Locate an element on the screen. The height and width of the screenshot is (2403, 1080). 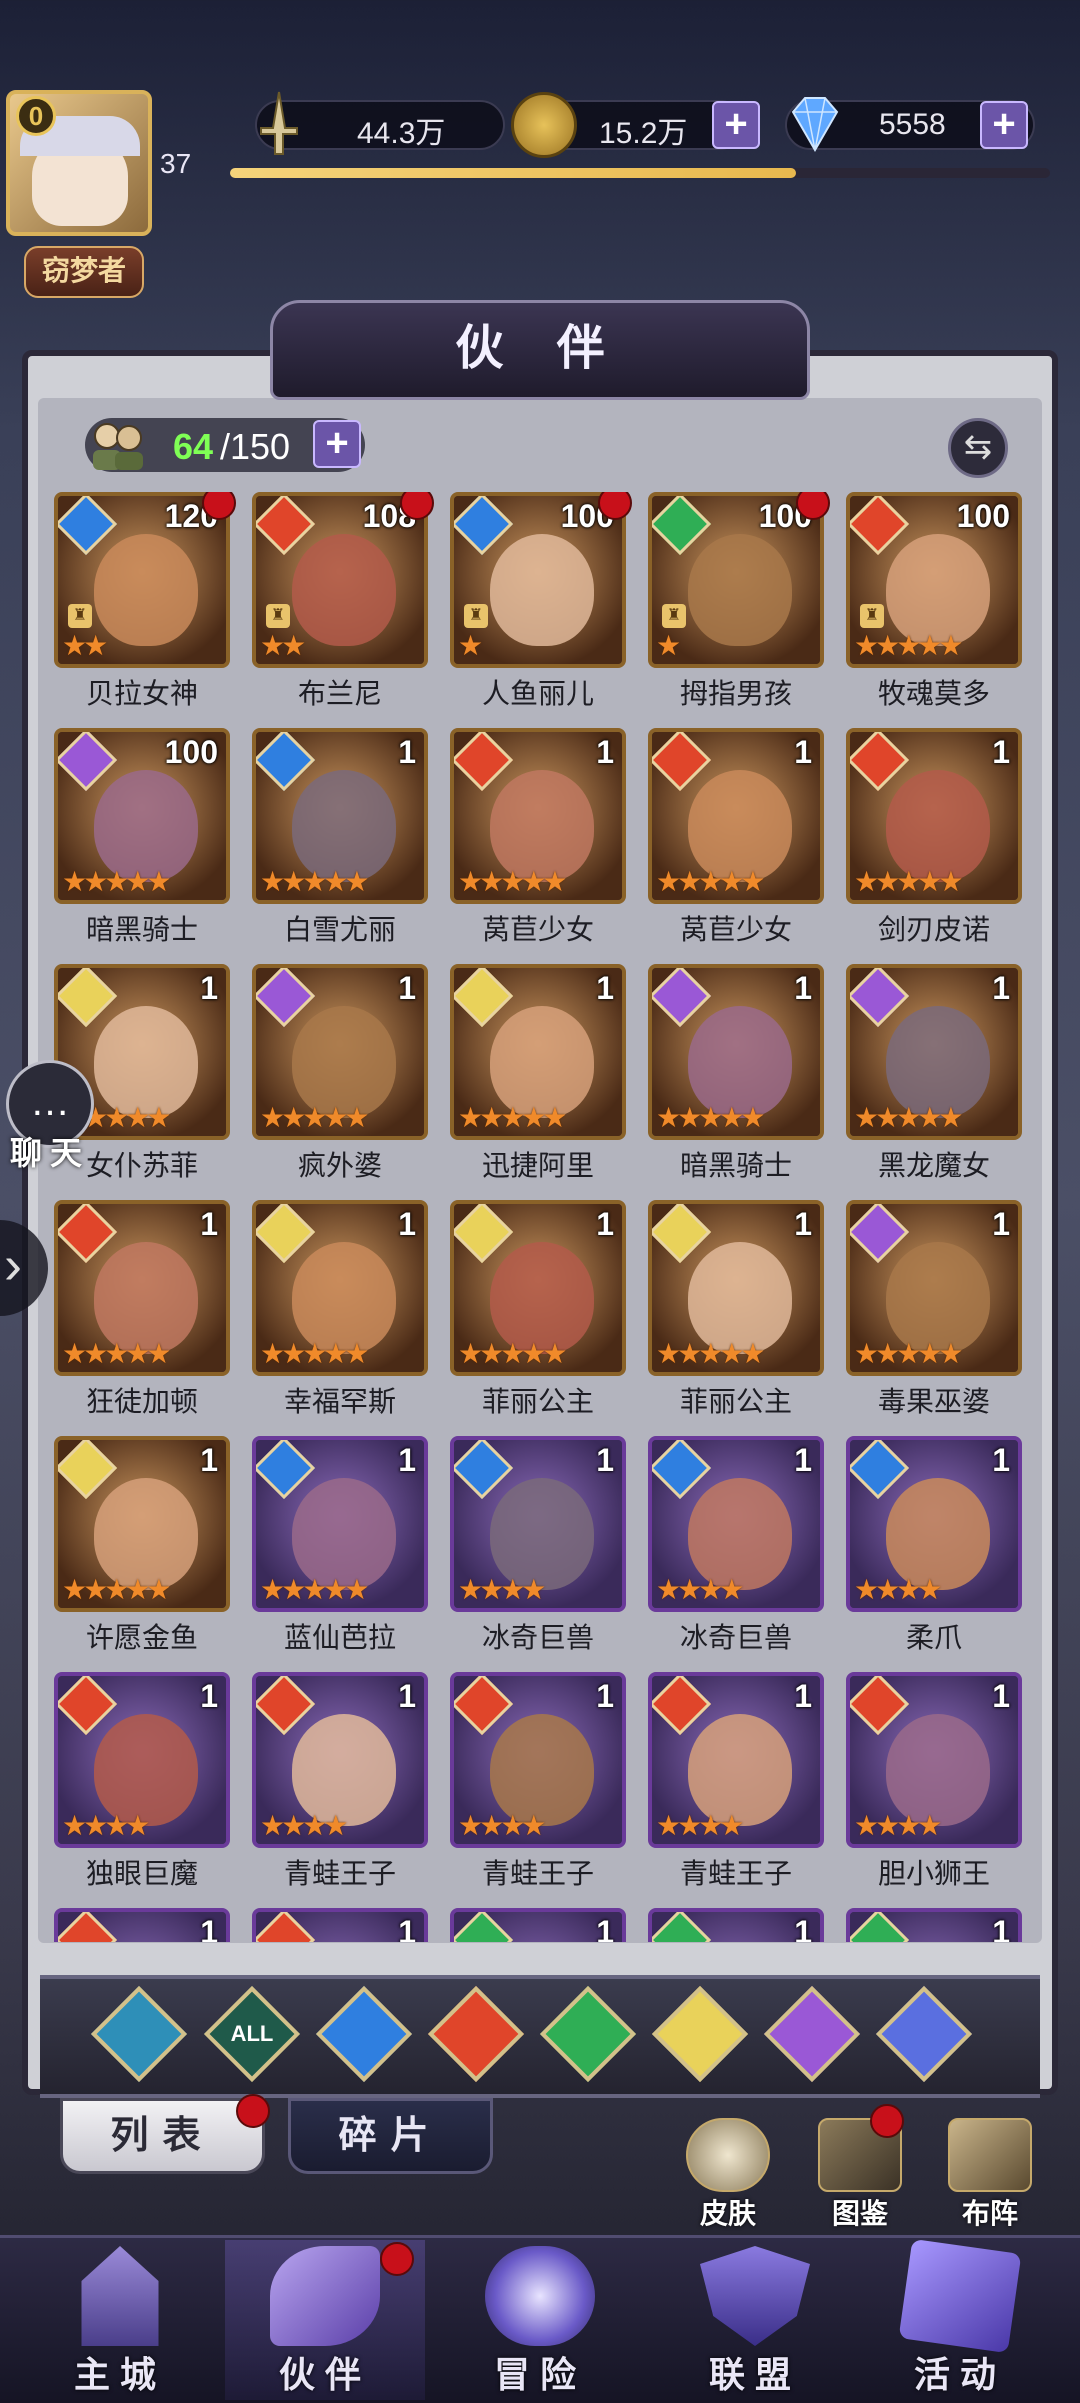
nav-alliance: 联盟 is located at coordinates (755, 2320).